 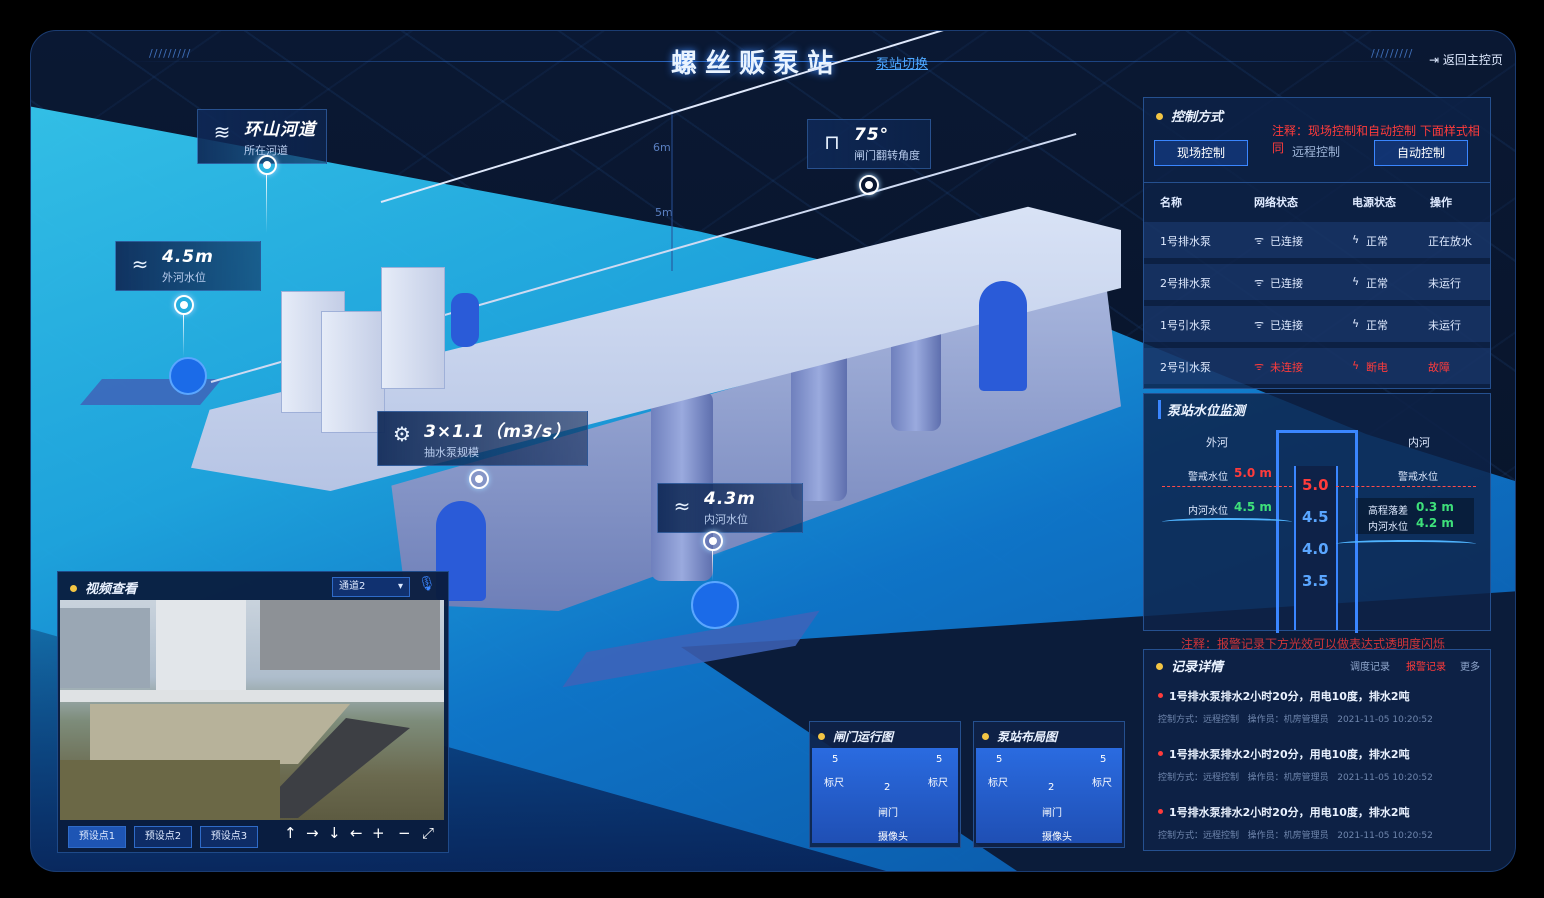 I want to click on outer-level-pin-line, so click(x=183, y=335).